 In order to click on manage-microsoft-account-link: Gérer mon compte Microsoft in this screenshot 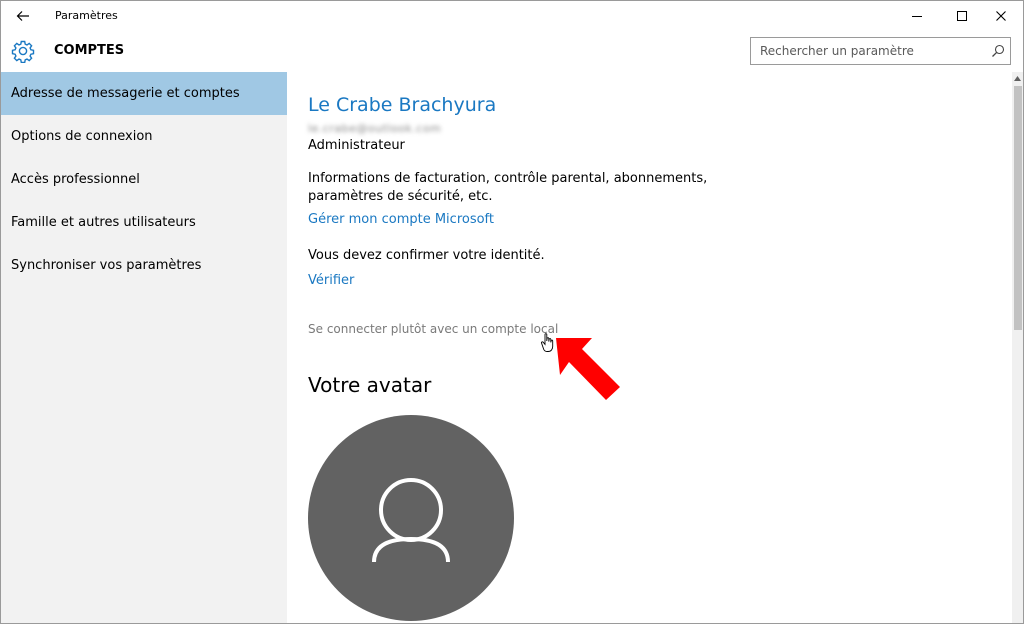, I will do `click(401, 219)`.